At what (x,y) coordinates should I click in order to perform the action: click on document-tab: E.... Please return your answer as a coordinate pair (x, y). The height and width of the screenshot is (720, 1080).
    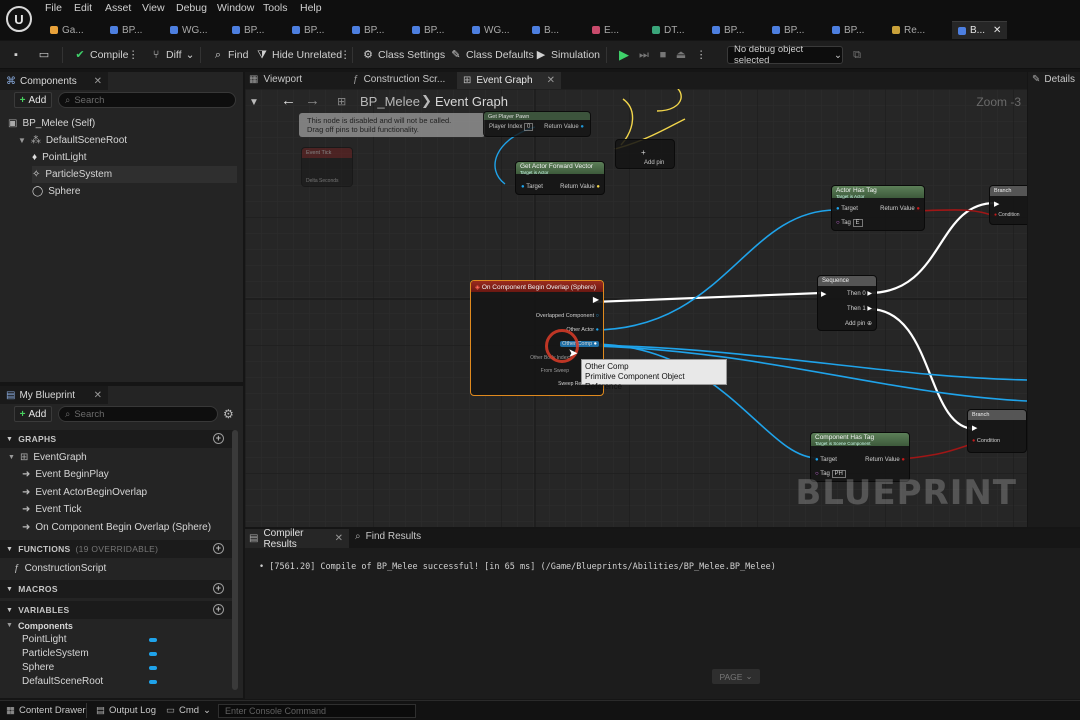
    Looking at the image, I should click on (605, 30).